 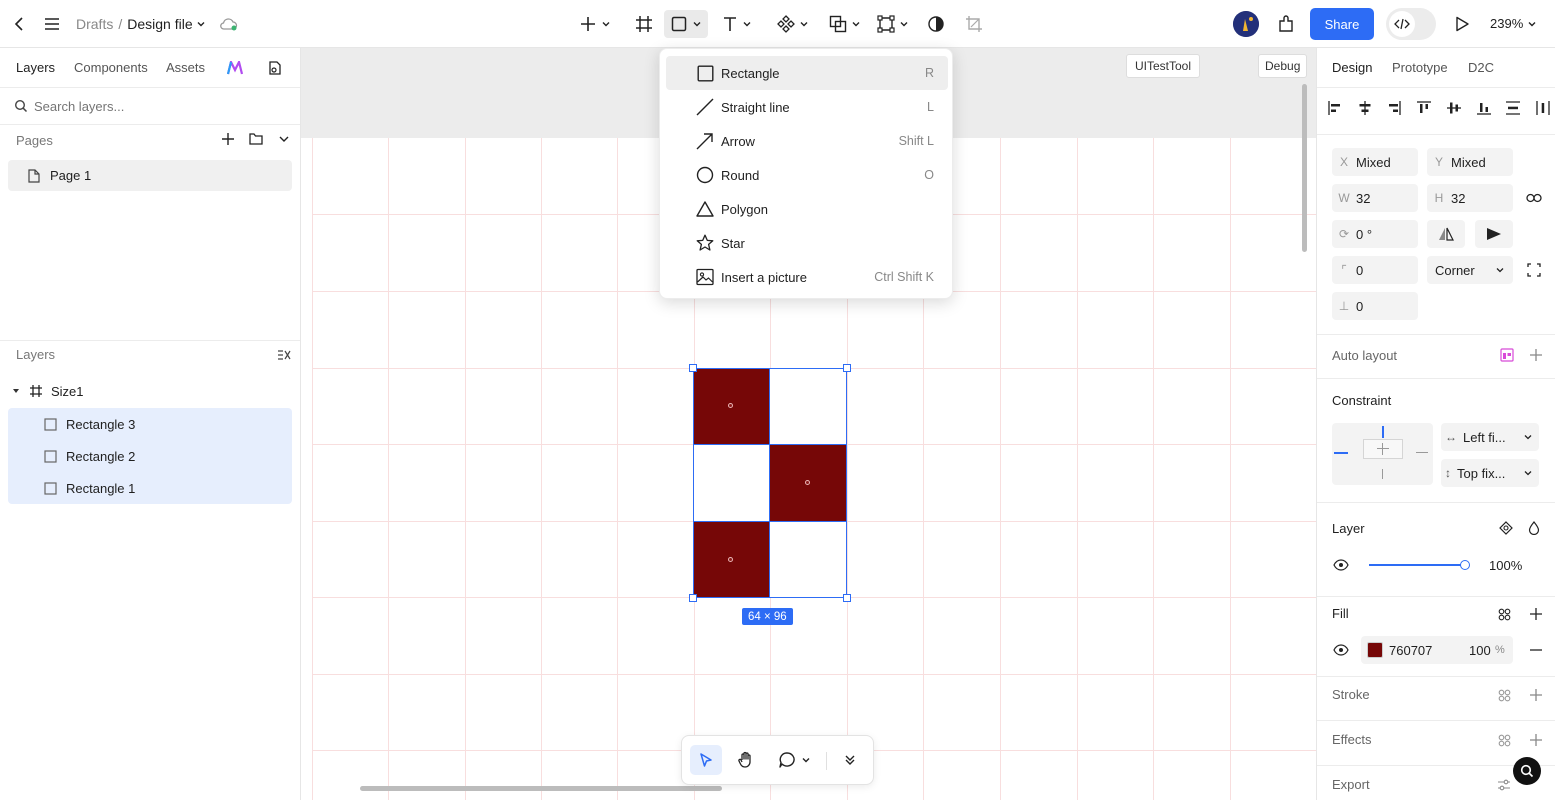 I want to click on collapse-layers-icon, so click(x=284, y=355).